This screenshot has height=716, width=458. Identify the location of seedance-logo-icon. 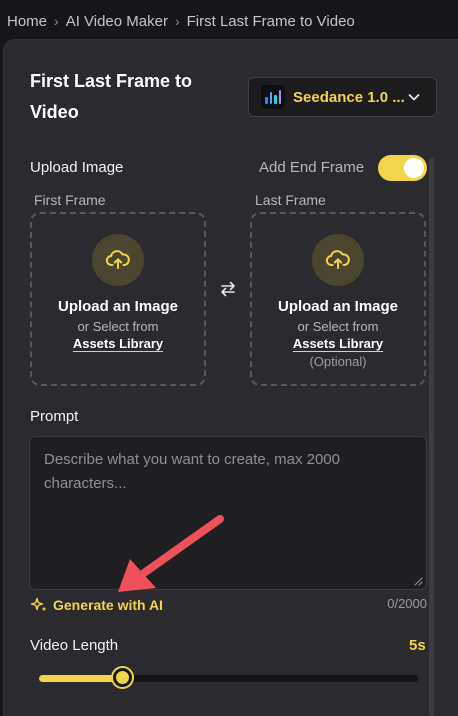
(273, 97).